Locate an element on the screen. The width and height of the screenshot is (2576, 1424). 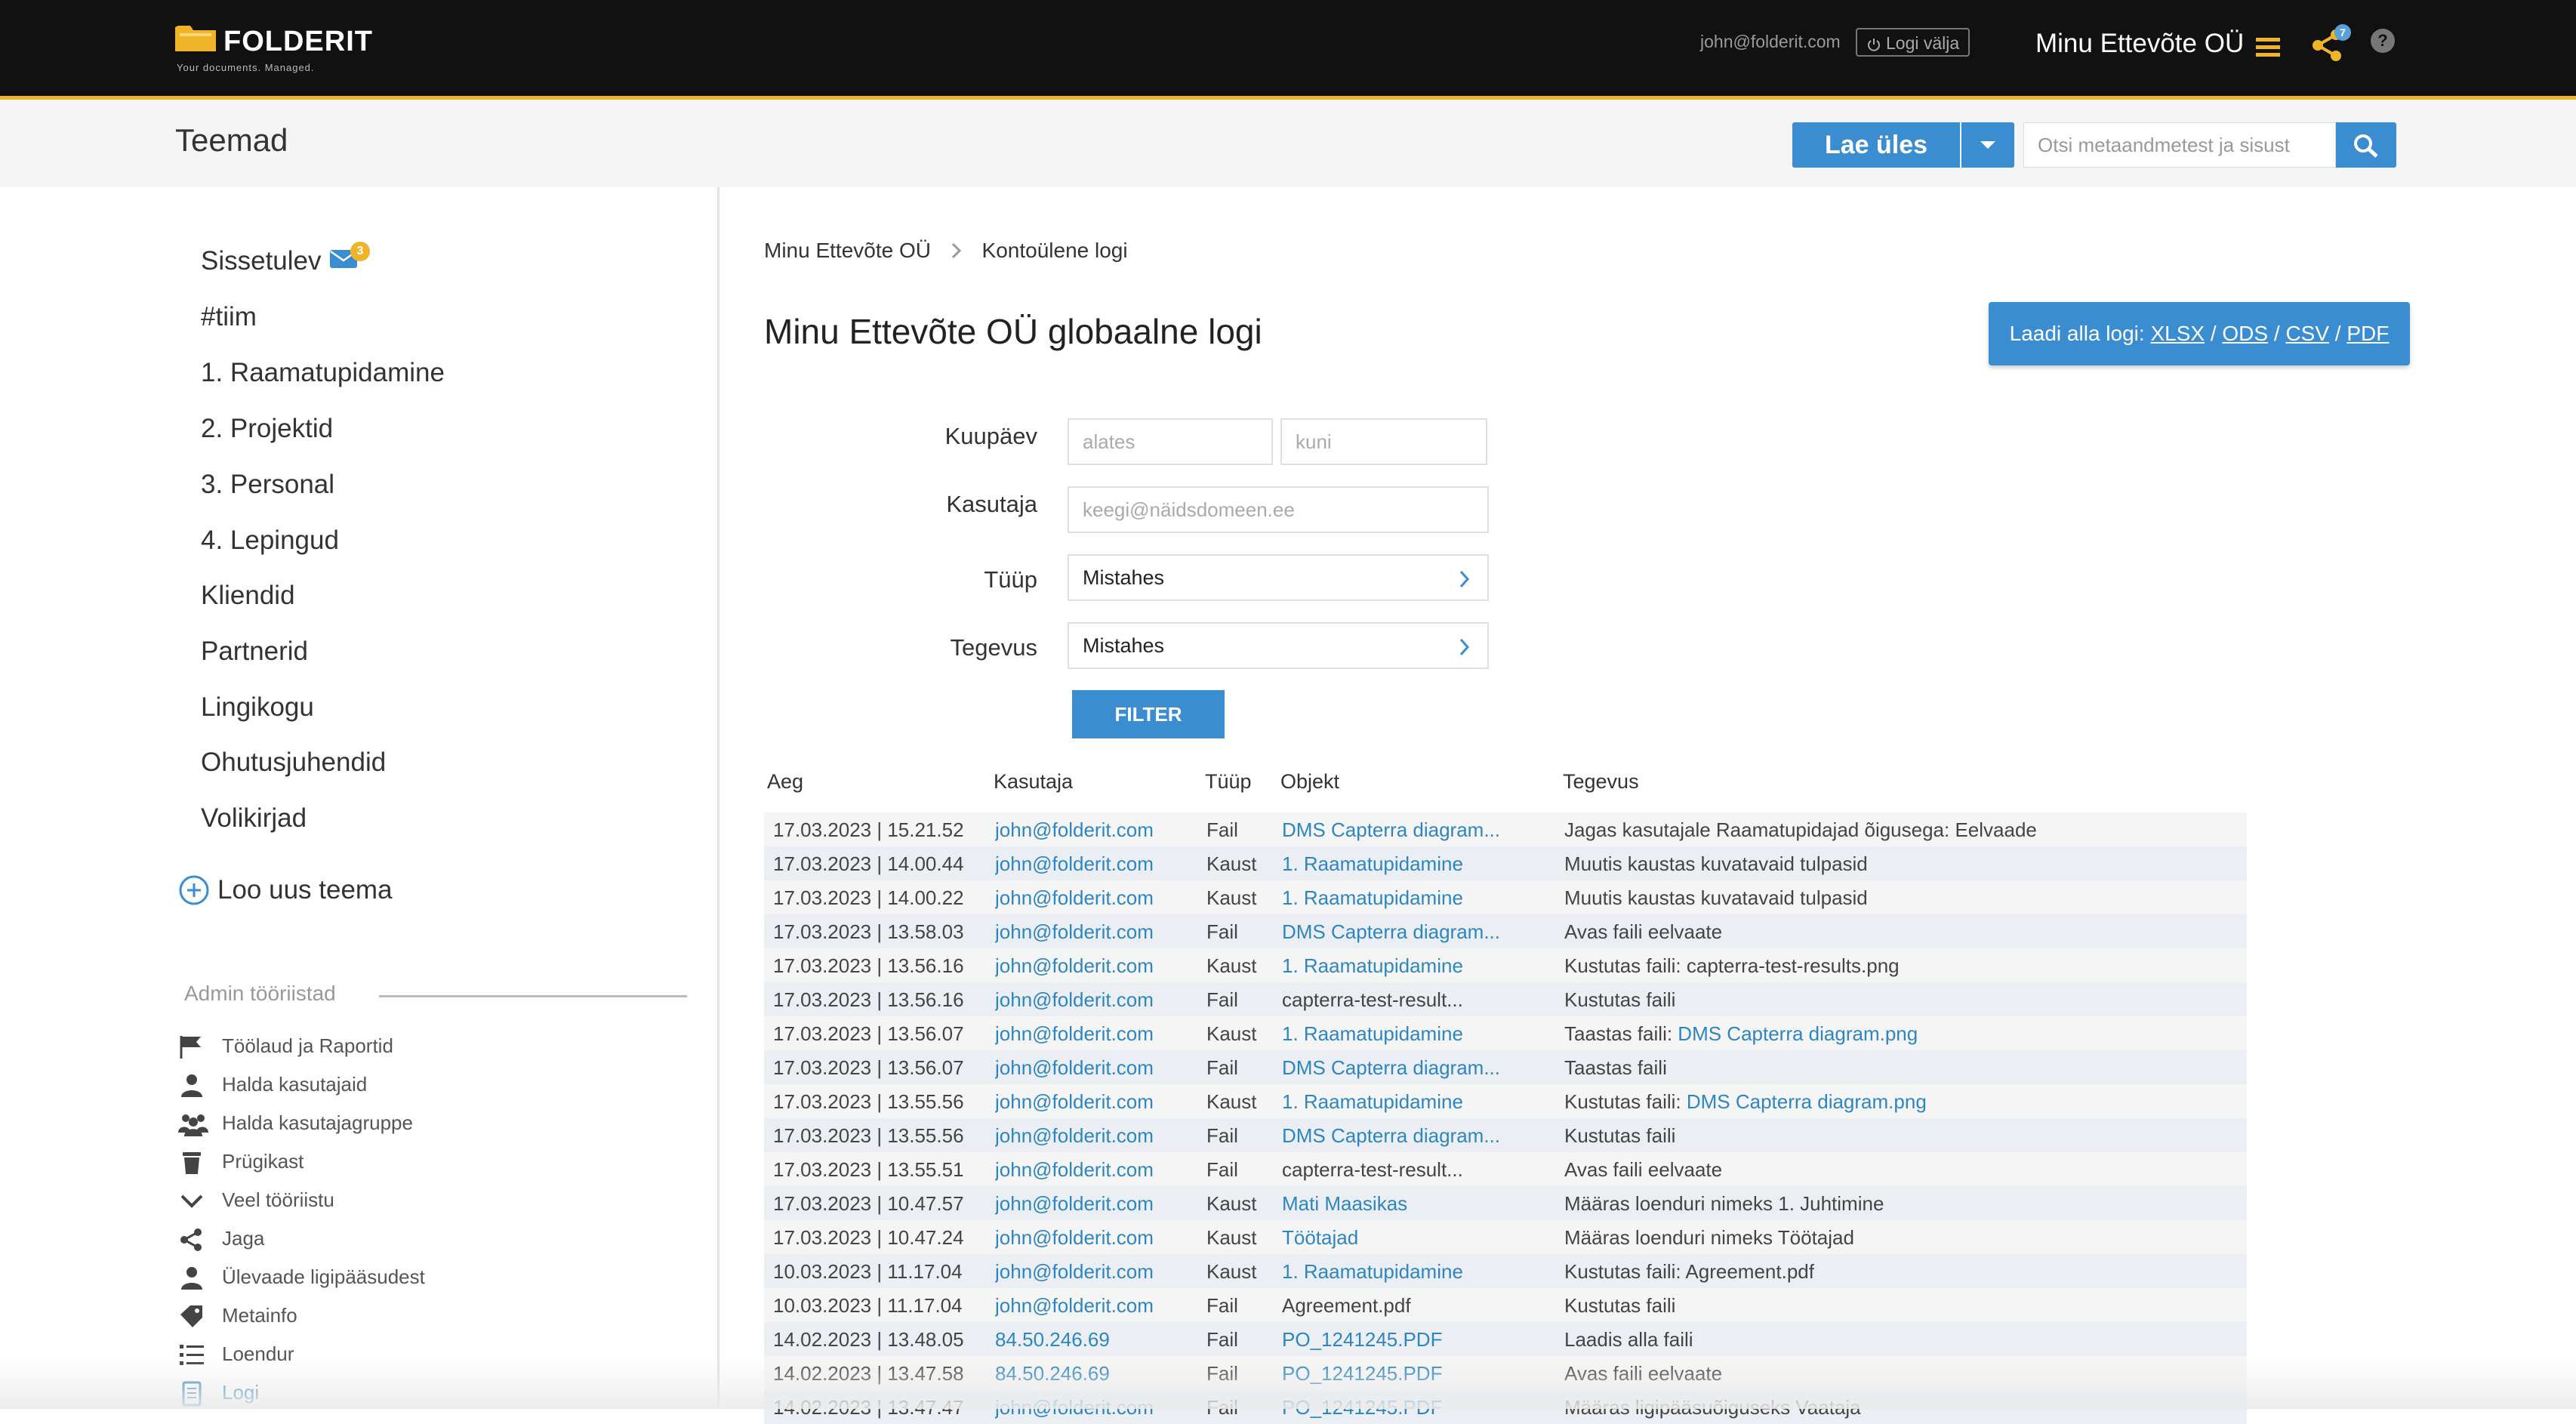
log-action-text: Muutis kaustas kuvatavaid tulpasid is located at coordinates (1716, 897).